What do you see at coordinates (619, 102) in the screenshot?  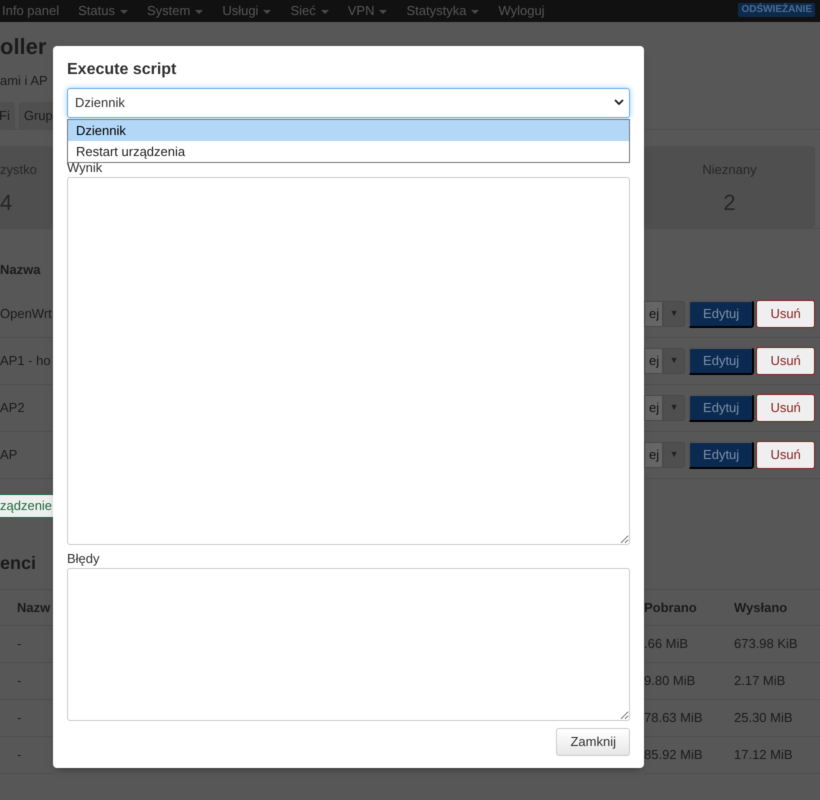 I see `chevron-icon` at bounding box center [619, 102].